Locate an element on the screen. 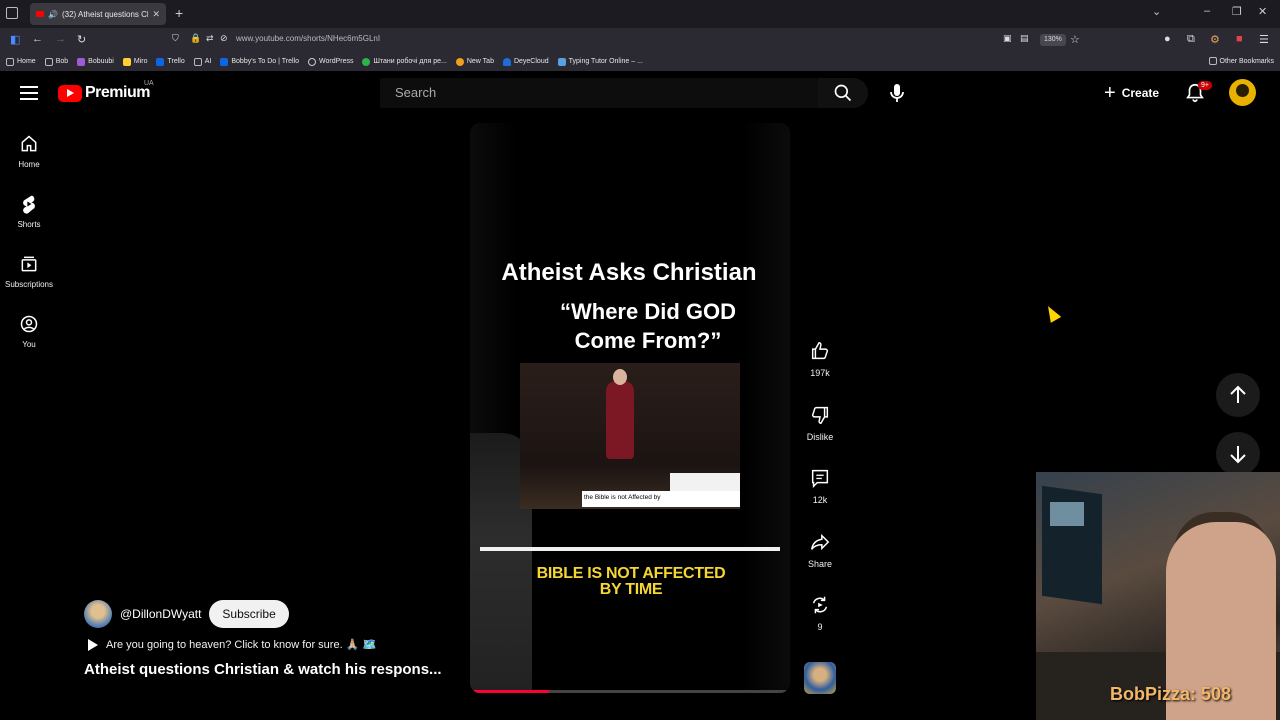 Image resolution: width=1280 pixels, height=720 pixels. share-button: Share is located at coordinates (820, 550).